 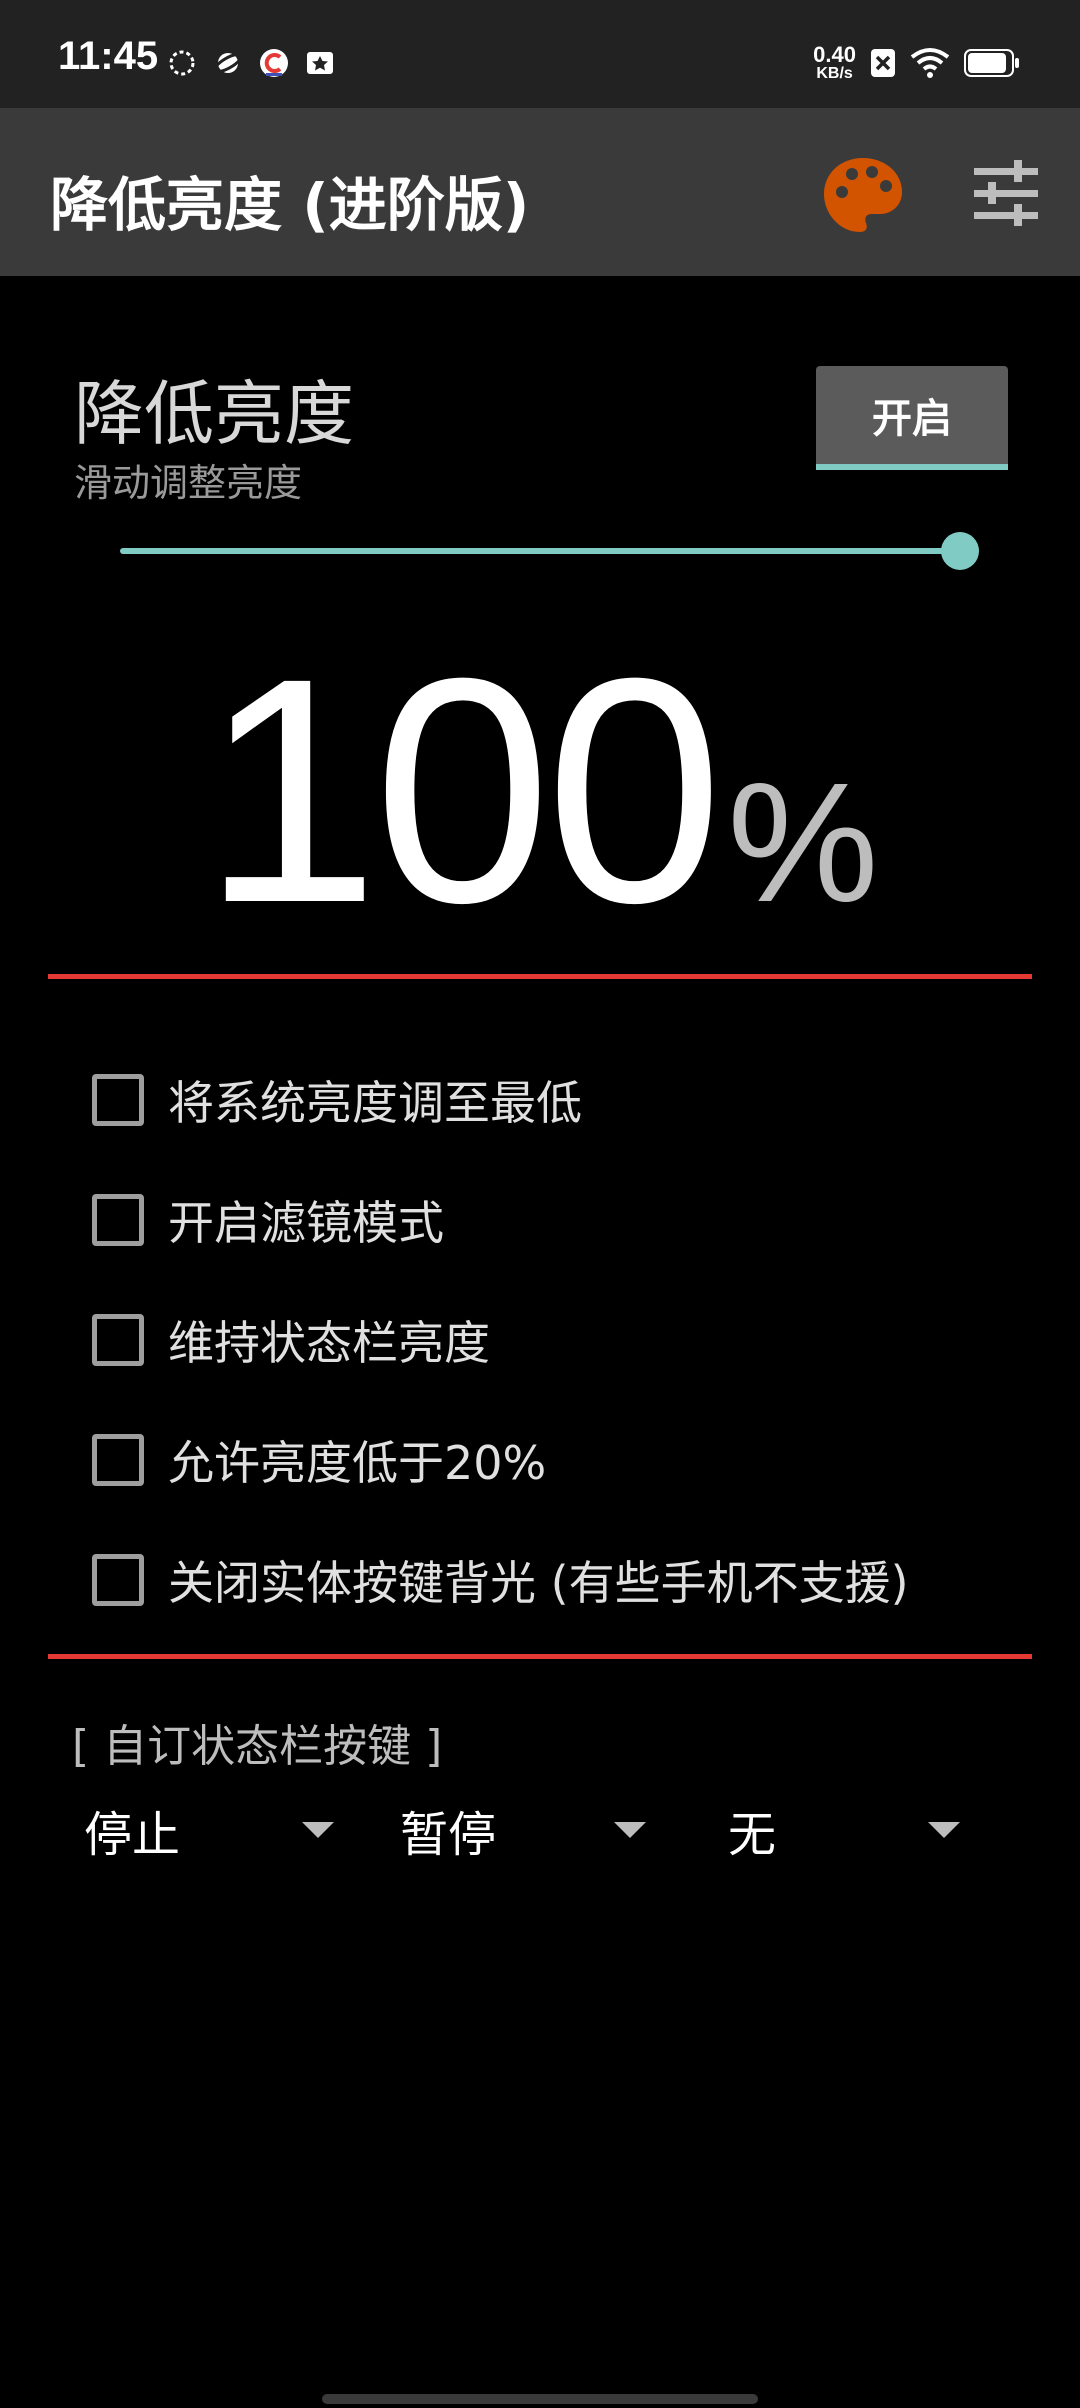 I want to click on option-label: 允许亮度低于20%, so click(x=357, y=1463).